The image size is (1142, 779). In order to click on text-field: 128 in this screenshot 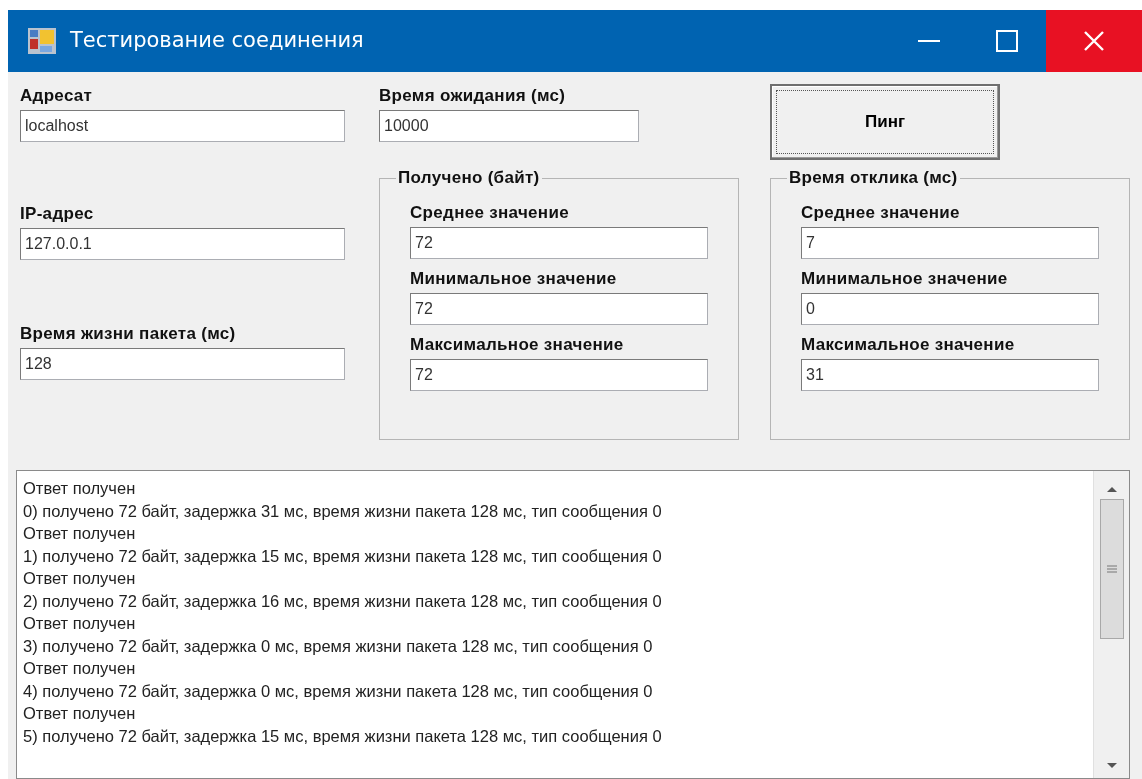, I will do `click(182, 364)`.